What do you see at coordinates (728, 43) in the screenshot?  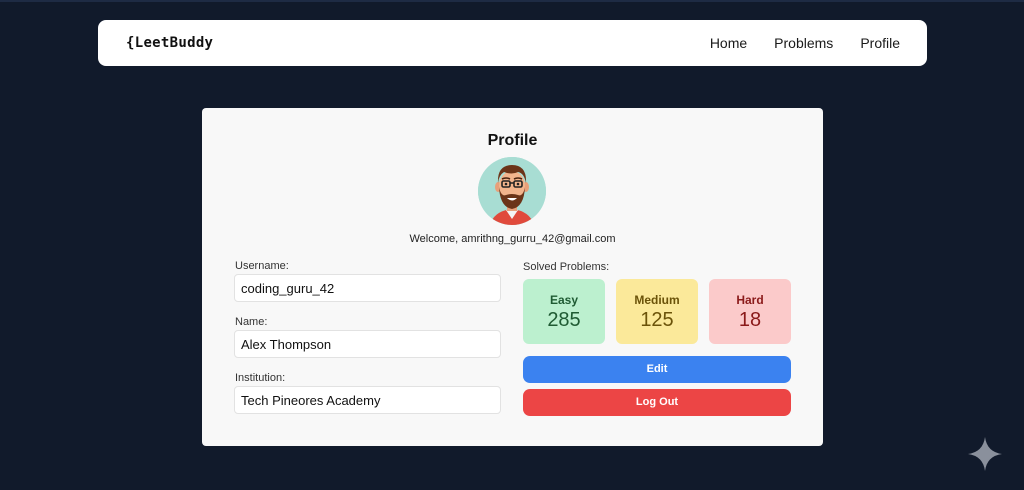 I see `nav-link-home: Home` at bounding box center [728, 43].